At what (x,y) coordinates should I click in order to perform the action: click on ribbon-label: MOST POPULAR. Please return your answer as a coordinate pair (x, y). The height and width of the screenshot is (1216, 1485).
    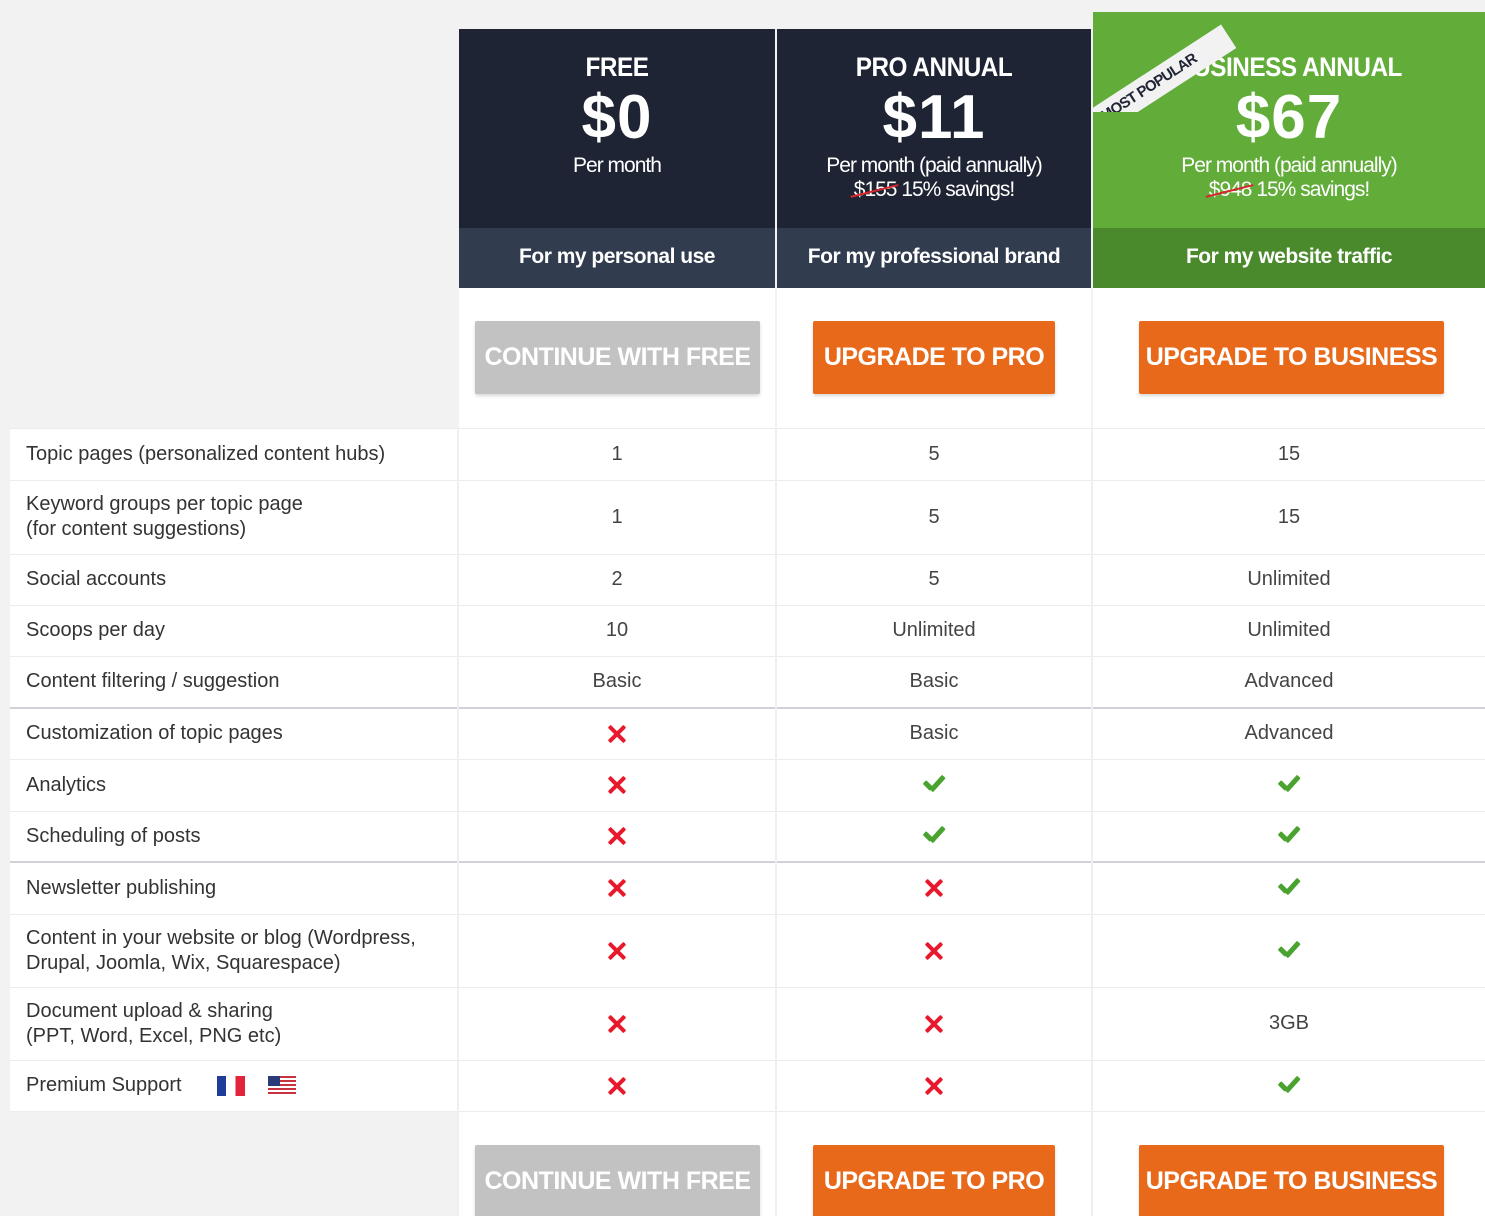
    Looking at the image, I should click on (1164, 68).